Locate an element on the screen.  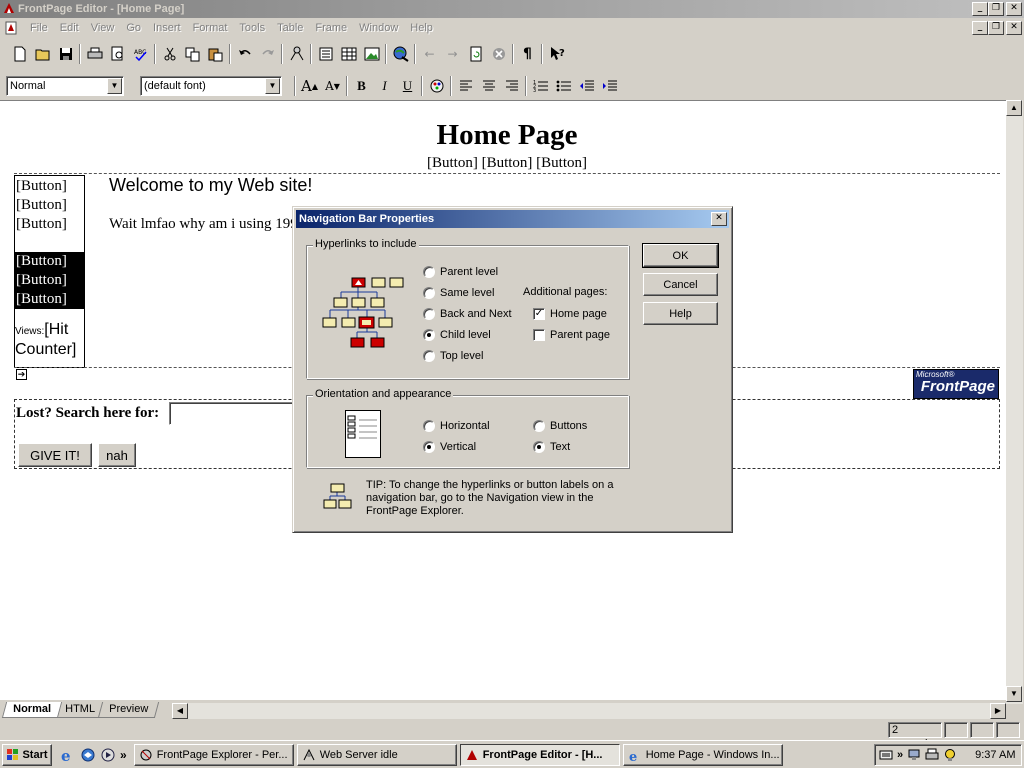
document-icon is located at coordinates (11, 28).